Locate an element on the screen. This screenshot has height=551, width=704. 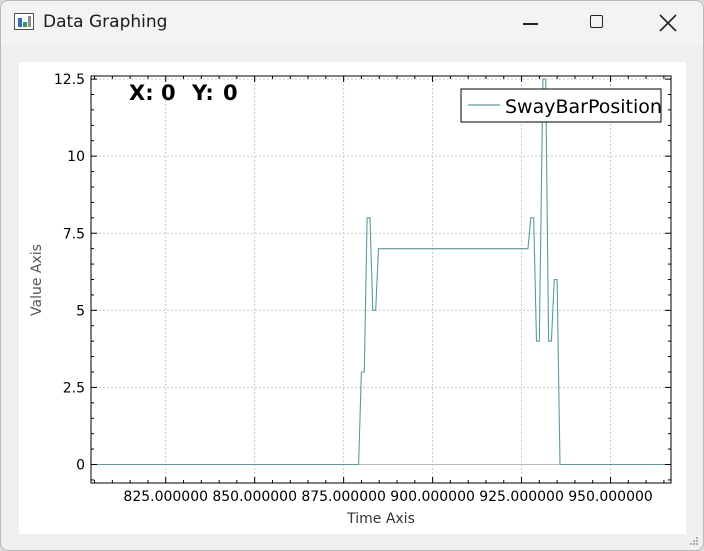
y-tick-label: 5 is located at coordinates (80, 311).